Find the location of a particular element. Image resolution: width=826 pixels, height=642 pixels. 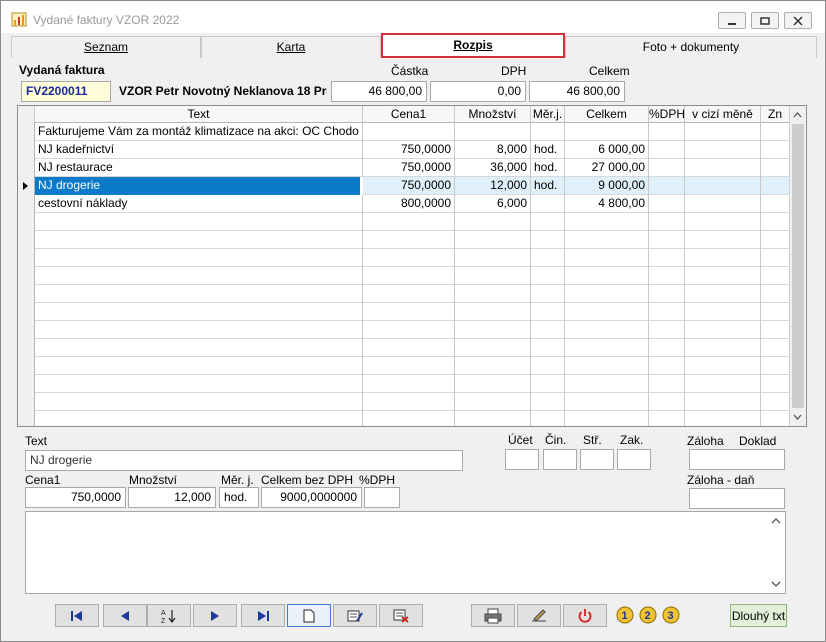

table-row: NJ kadeřnictví 750,0000 8,000 hod. 6 000,00 is located at coordinates (404, 150).